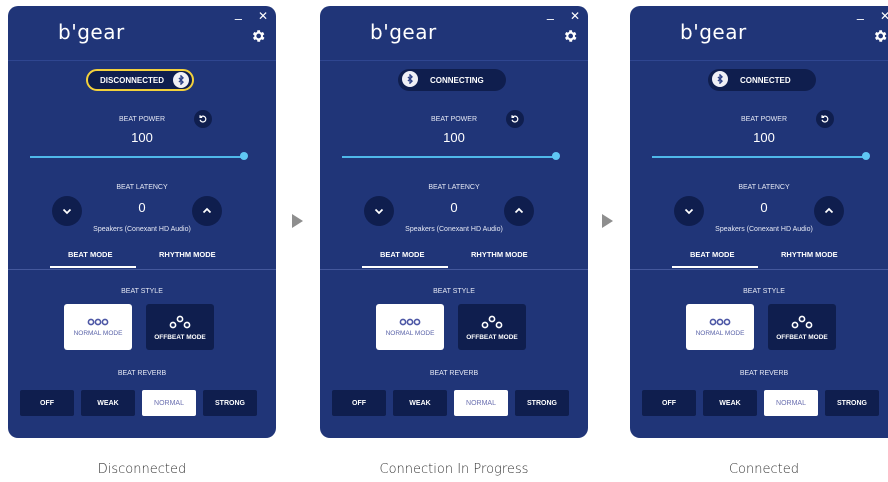  I want to click on connection-toggle: CONNECTING, so click(452, 80).